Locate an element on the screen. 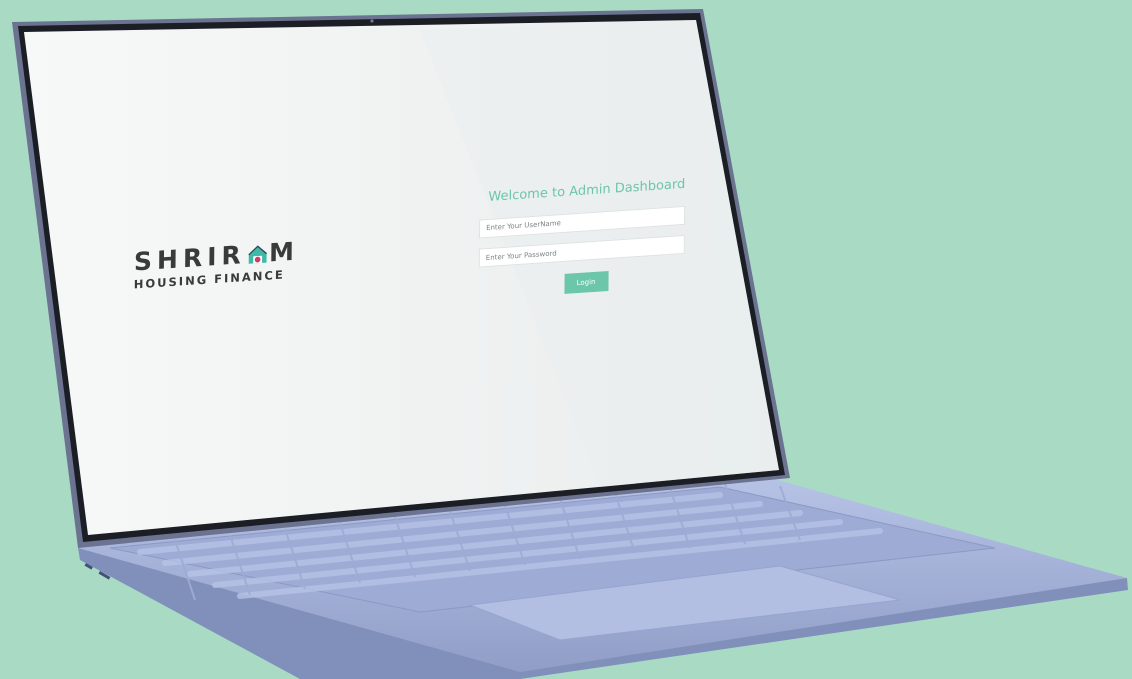 The width and height of the screenshot is (1132, 679). login-form: Welcome to Admin Dashboard Login is located at coordinates (586, 237).